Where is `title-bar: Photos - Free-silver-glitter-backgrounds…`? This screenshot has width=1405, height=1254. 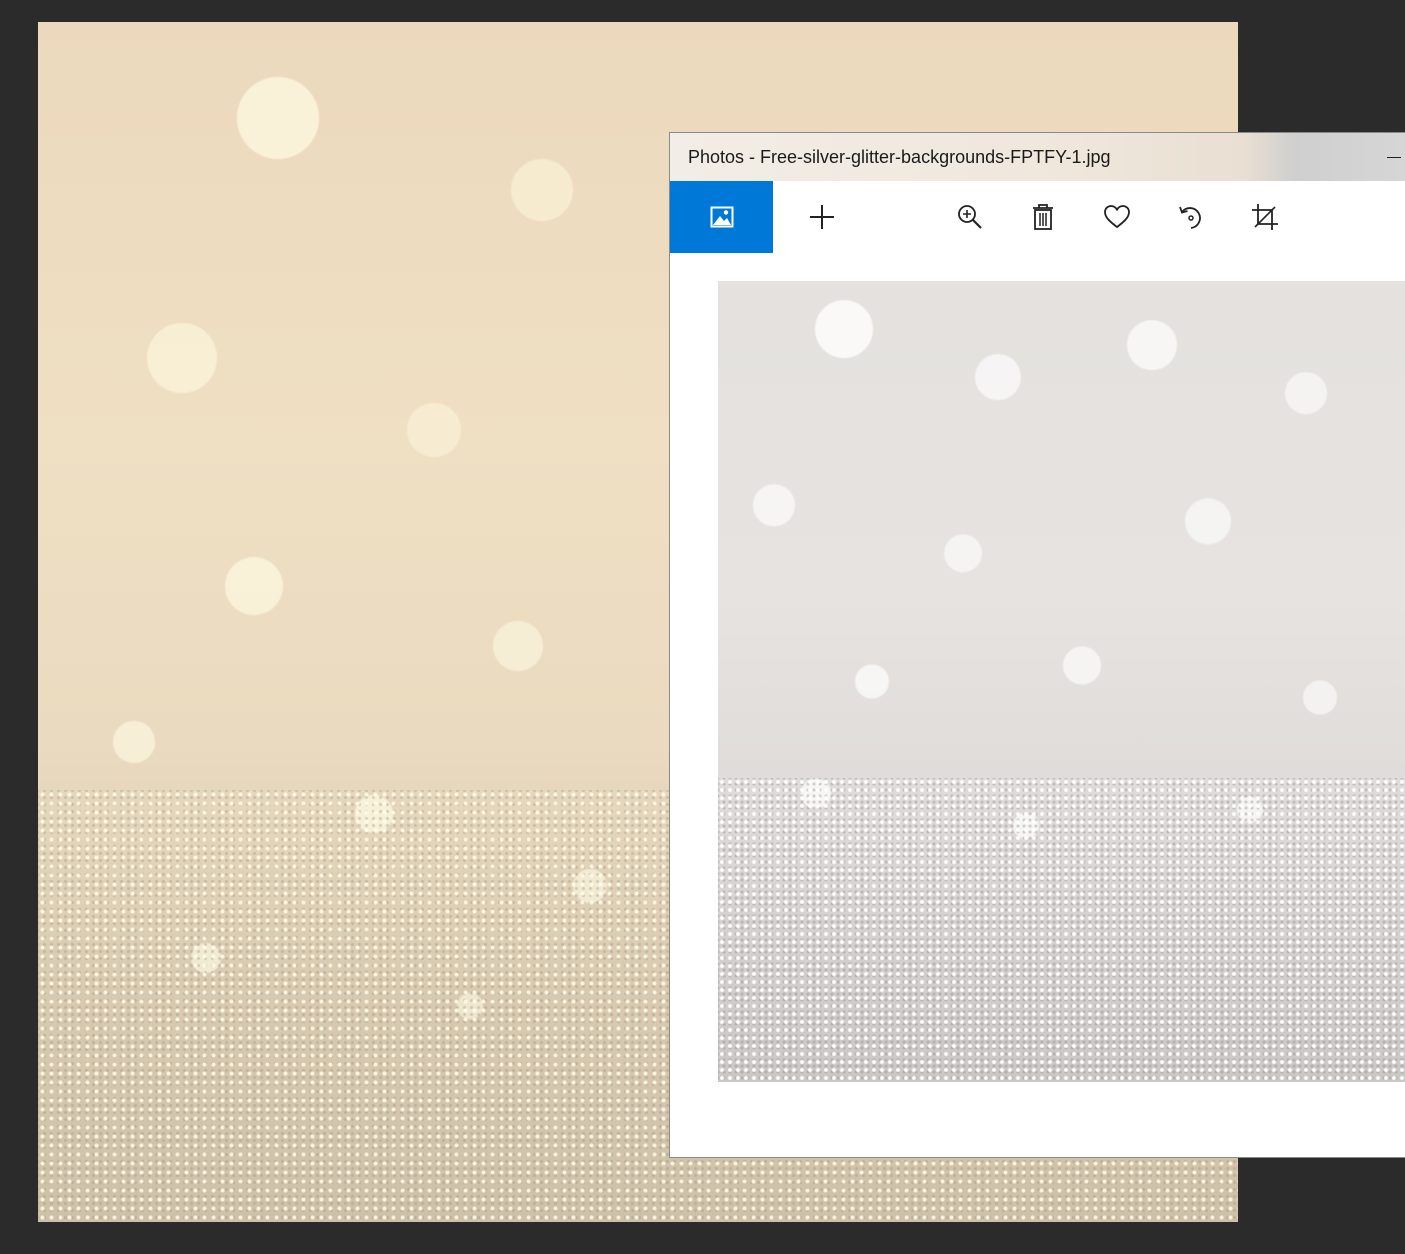 title-bar: Photos - Free-silver-glitter-backgrounds… is located at coordinates (1037, 157).